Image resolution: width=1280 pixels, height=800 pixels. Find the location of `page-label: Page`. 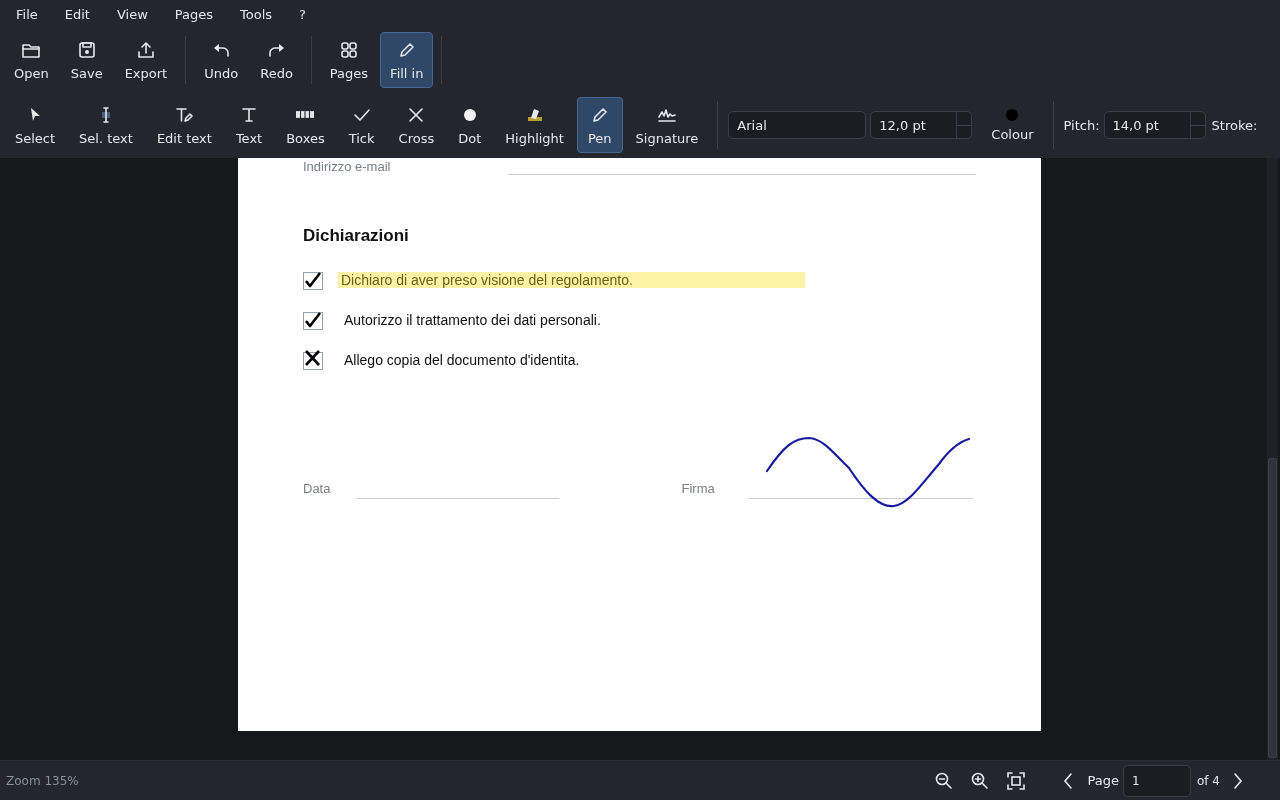

page-label: Page is located at coordinates (1103, 780).